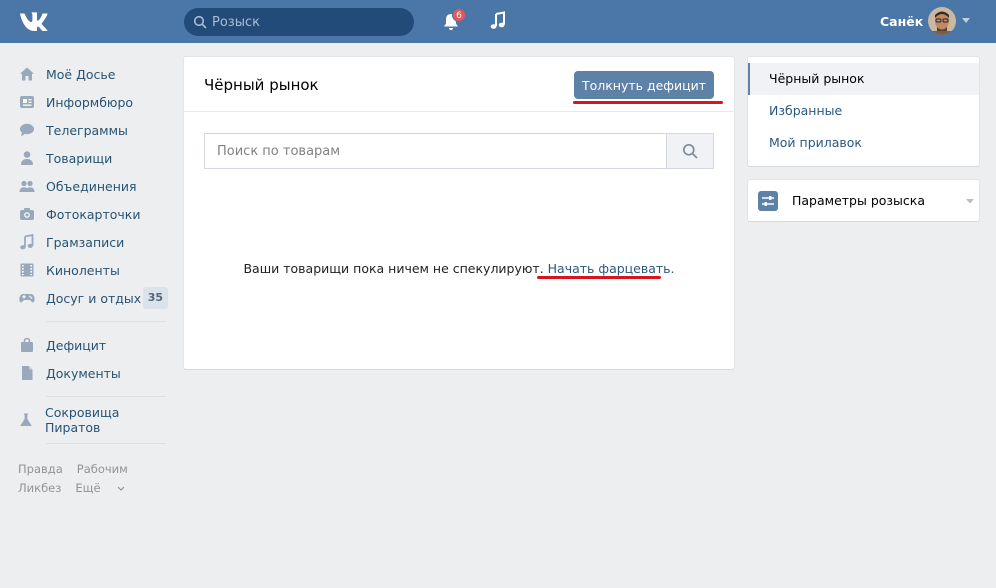  What do you see at coordinates (942, 21) in the screenshot?
I see `avatar` at bounding box center [942, 21].